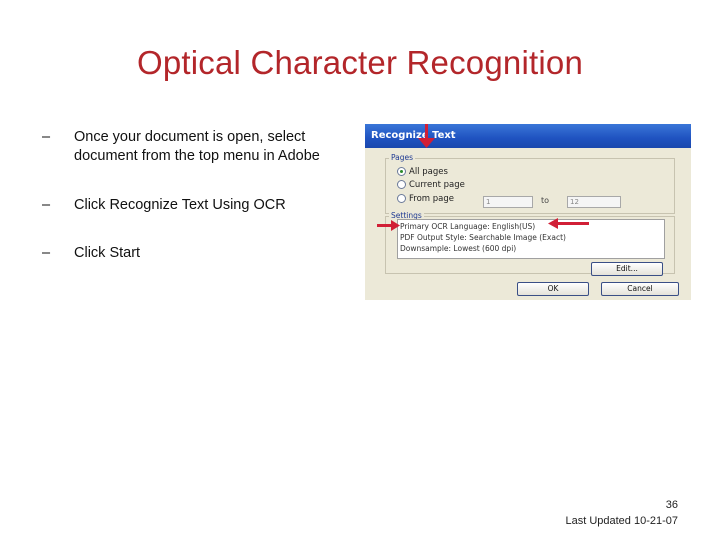  I want to click on cancel-button: Cancel, so click(640, 289).